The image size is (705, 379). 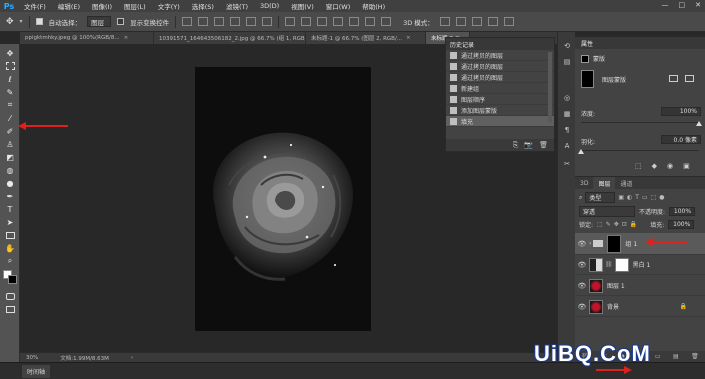 What do you see at coordinates (681, 224) in the screenshot?
I see `fill-input: 100%` at bounding box center [681, 224].